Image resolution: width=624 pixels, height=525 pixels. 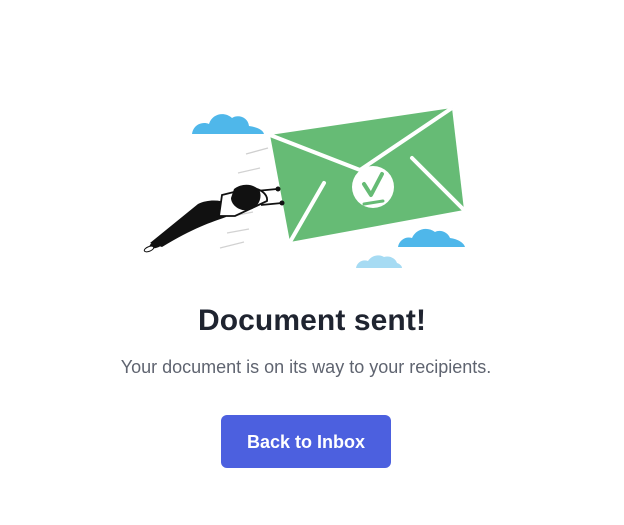 I want to click on envelope-icon, so click(x=367, y=175).